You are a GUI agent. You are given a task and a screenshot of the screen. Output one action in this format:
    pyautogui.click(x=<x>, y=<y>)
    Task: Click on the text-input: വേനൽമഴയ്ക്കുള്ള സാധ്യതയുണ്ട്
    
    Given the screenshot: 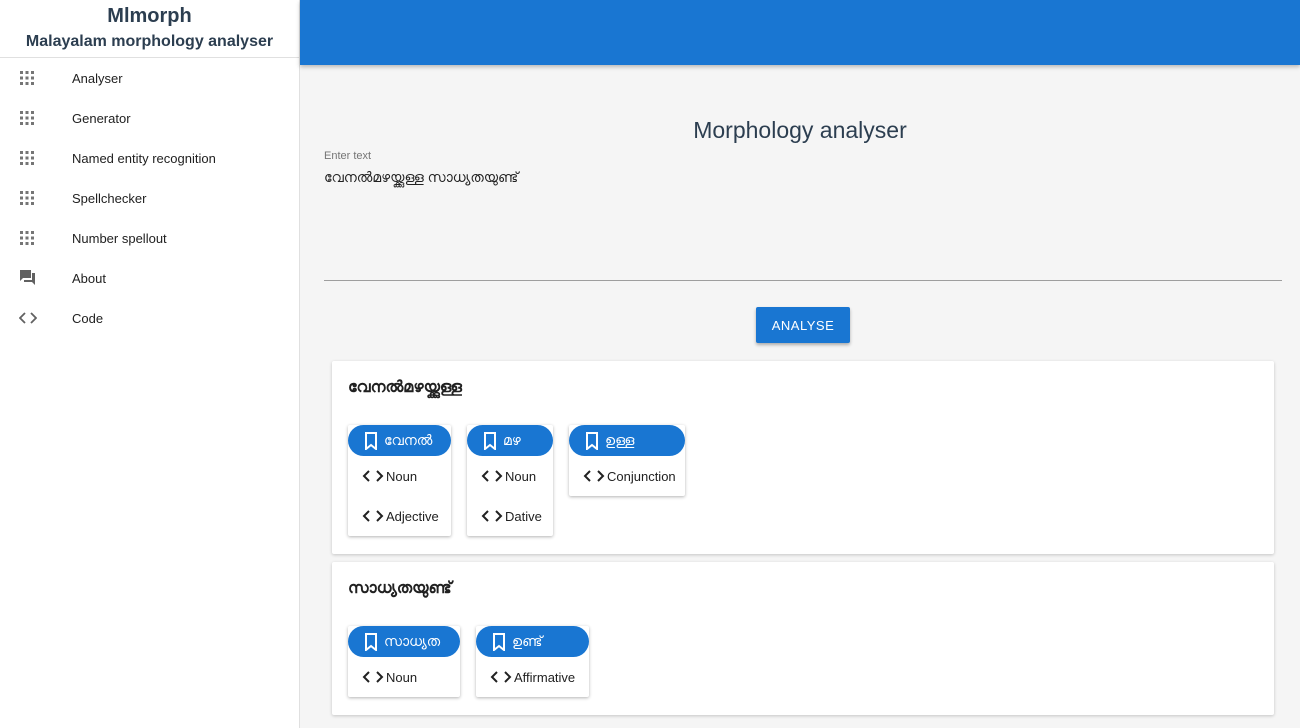 What is the action you would take?
    pyautogui.click(x=794, y=177)
    